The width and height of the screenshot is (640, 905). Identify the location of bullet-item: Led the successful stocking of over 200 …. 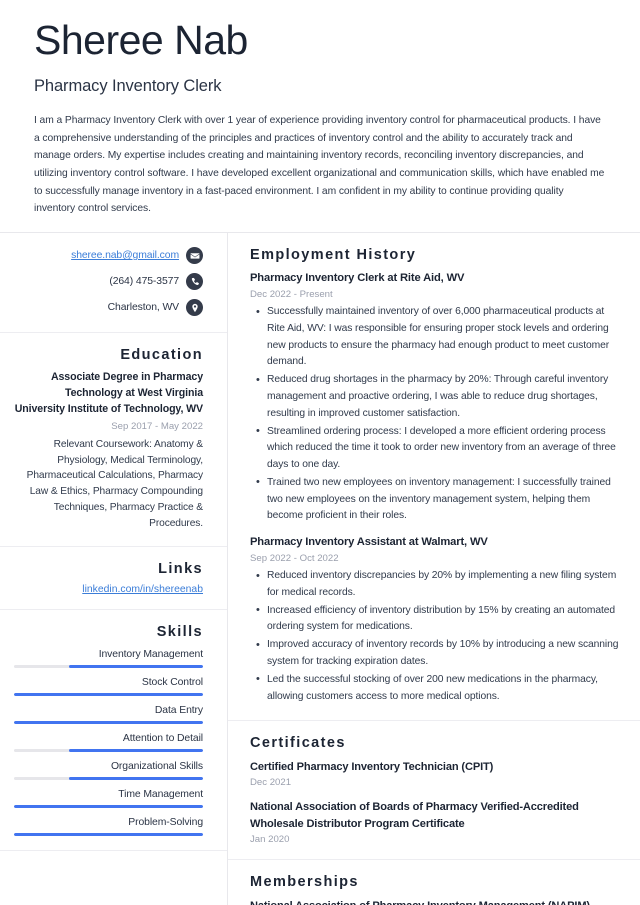
(440, 688).